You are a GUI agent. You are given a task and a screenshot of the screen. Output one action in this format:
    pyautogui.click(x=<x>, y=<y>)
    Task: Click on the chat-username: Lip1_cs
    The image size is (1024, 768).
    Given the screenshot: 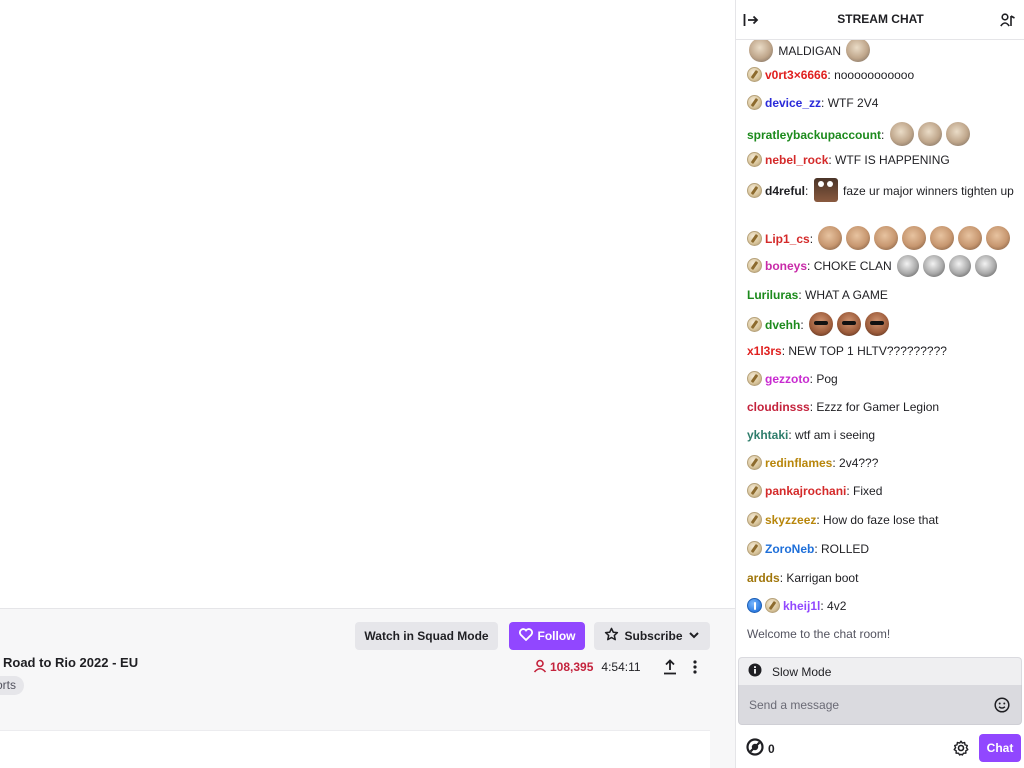 What is the action you would take?
    pyautogui.click(x=787, y=239)
    